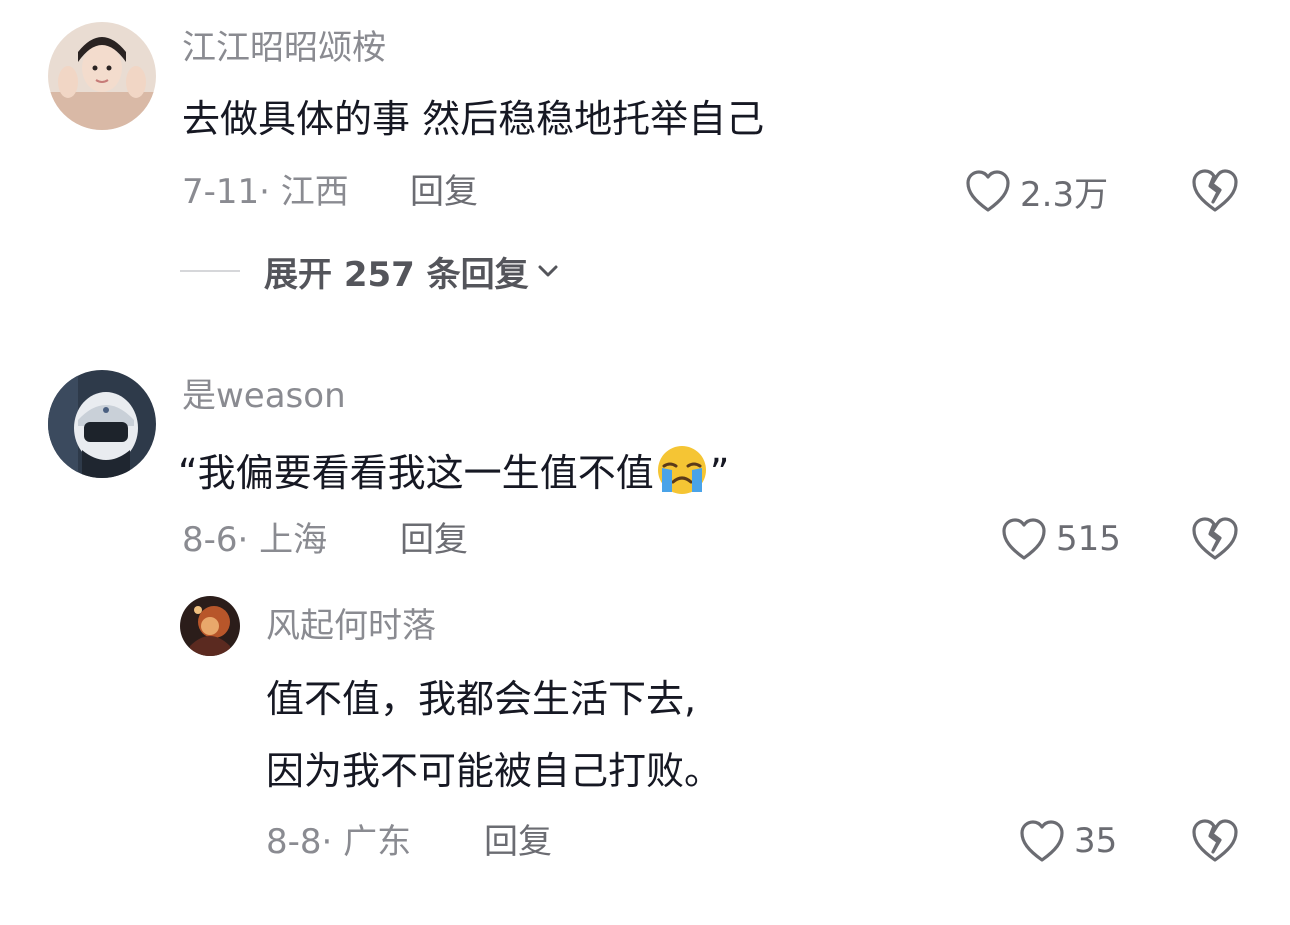  Describe the element at coordinates (1088, 539) in the screenshot. I see `like-count: 515` at that location.